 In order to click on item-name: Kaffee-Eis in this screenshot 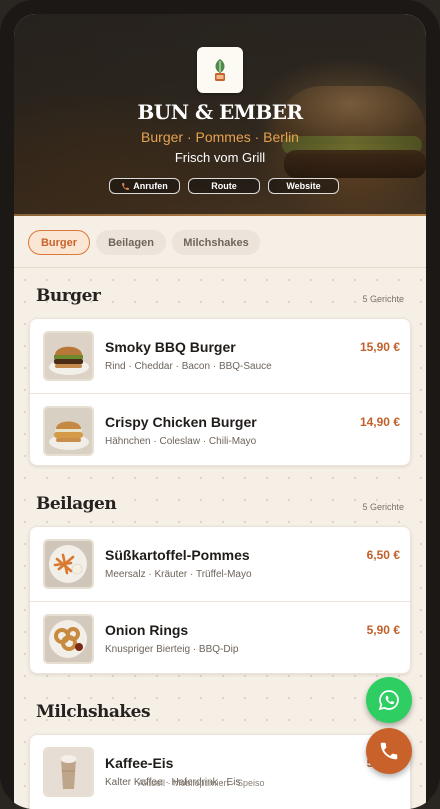, I will do `click(139, 763)`.